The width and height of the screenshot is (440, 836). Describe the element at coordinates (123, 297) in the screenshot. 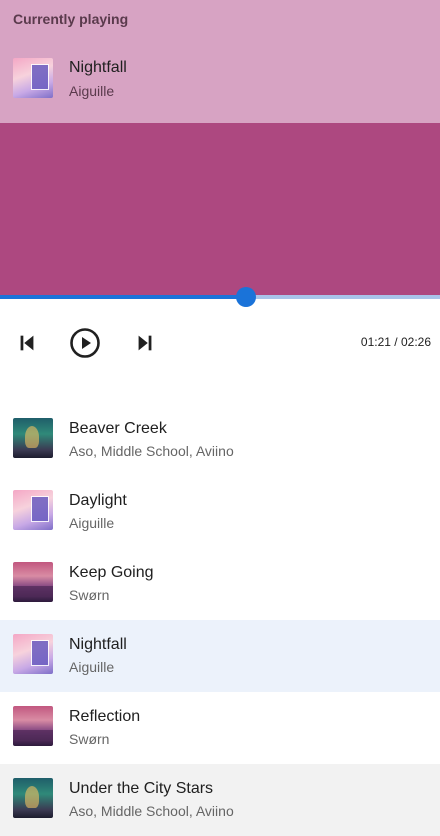

I see `progress-fill` at that location.